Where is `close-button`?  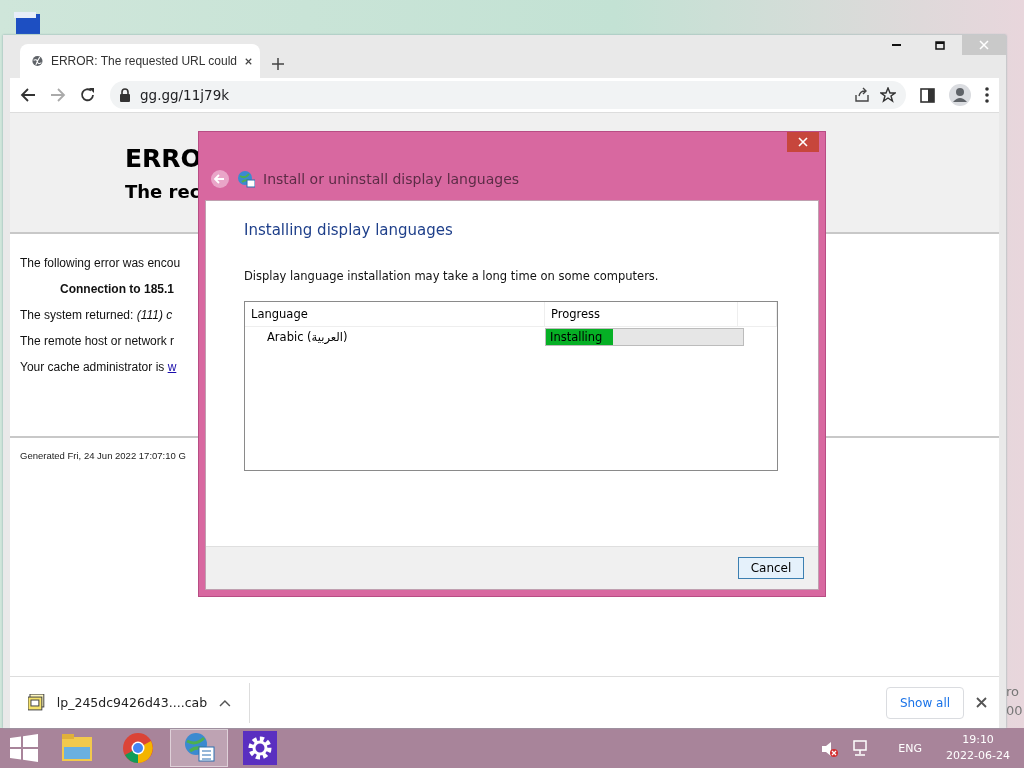
close-button is located at coordinates (803, 142).